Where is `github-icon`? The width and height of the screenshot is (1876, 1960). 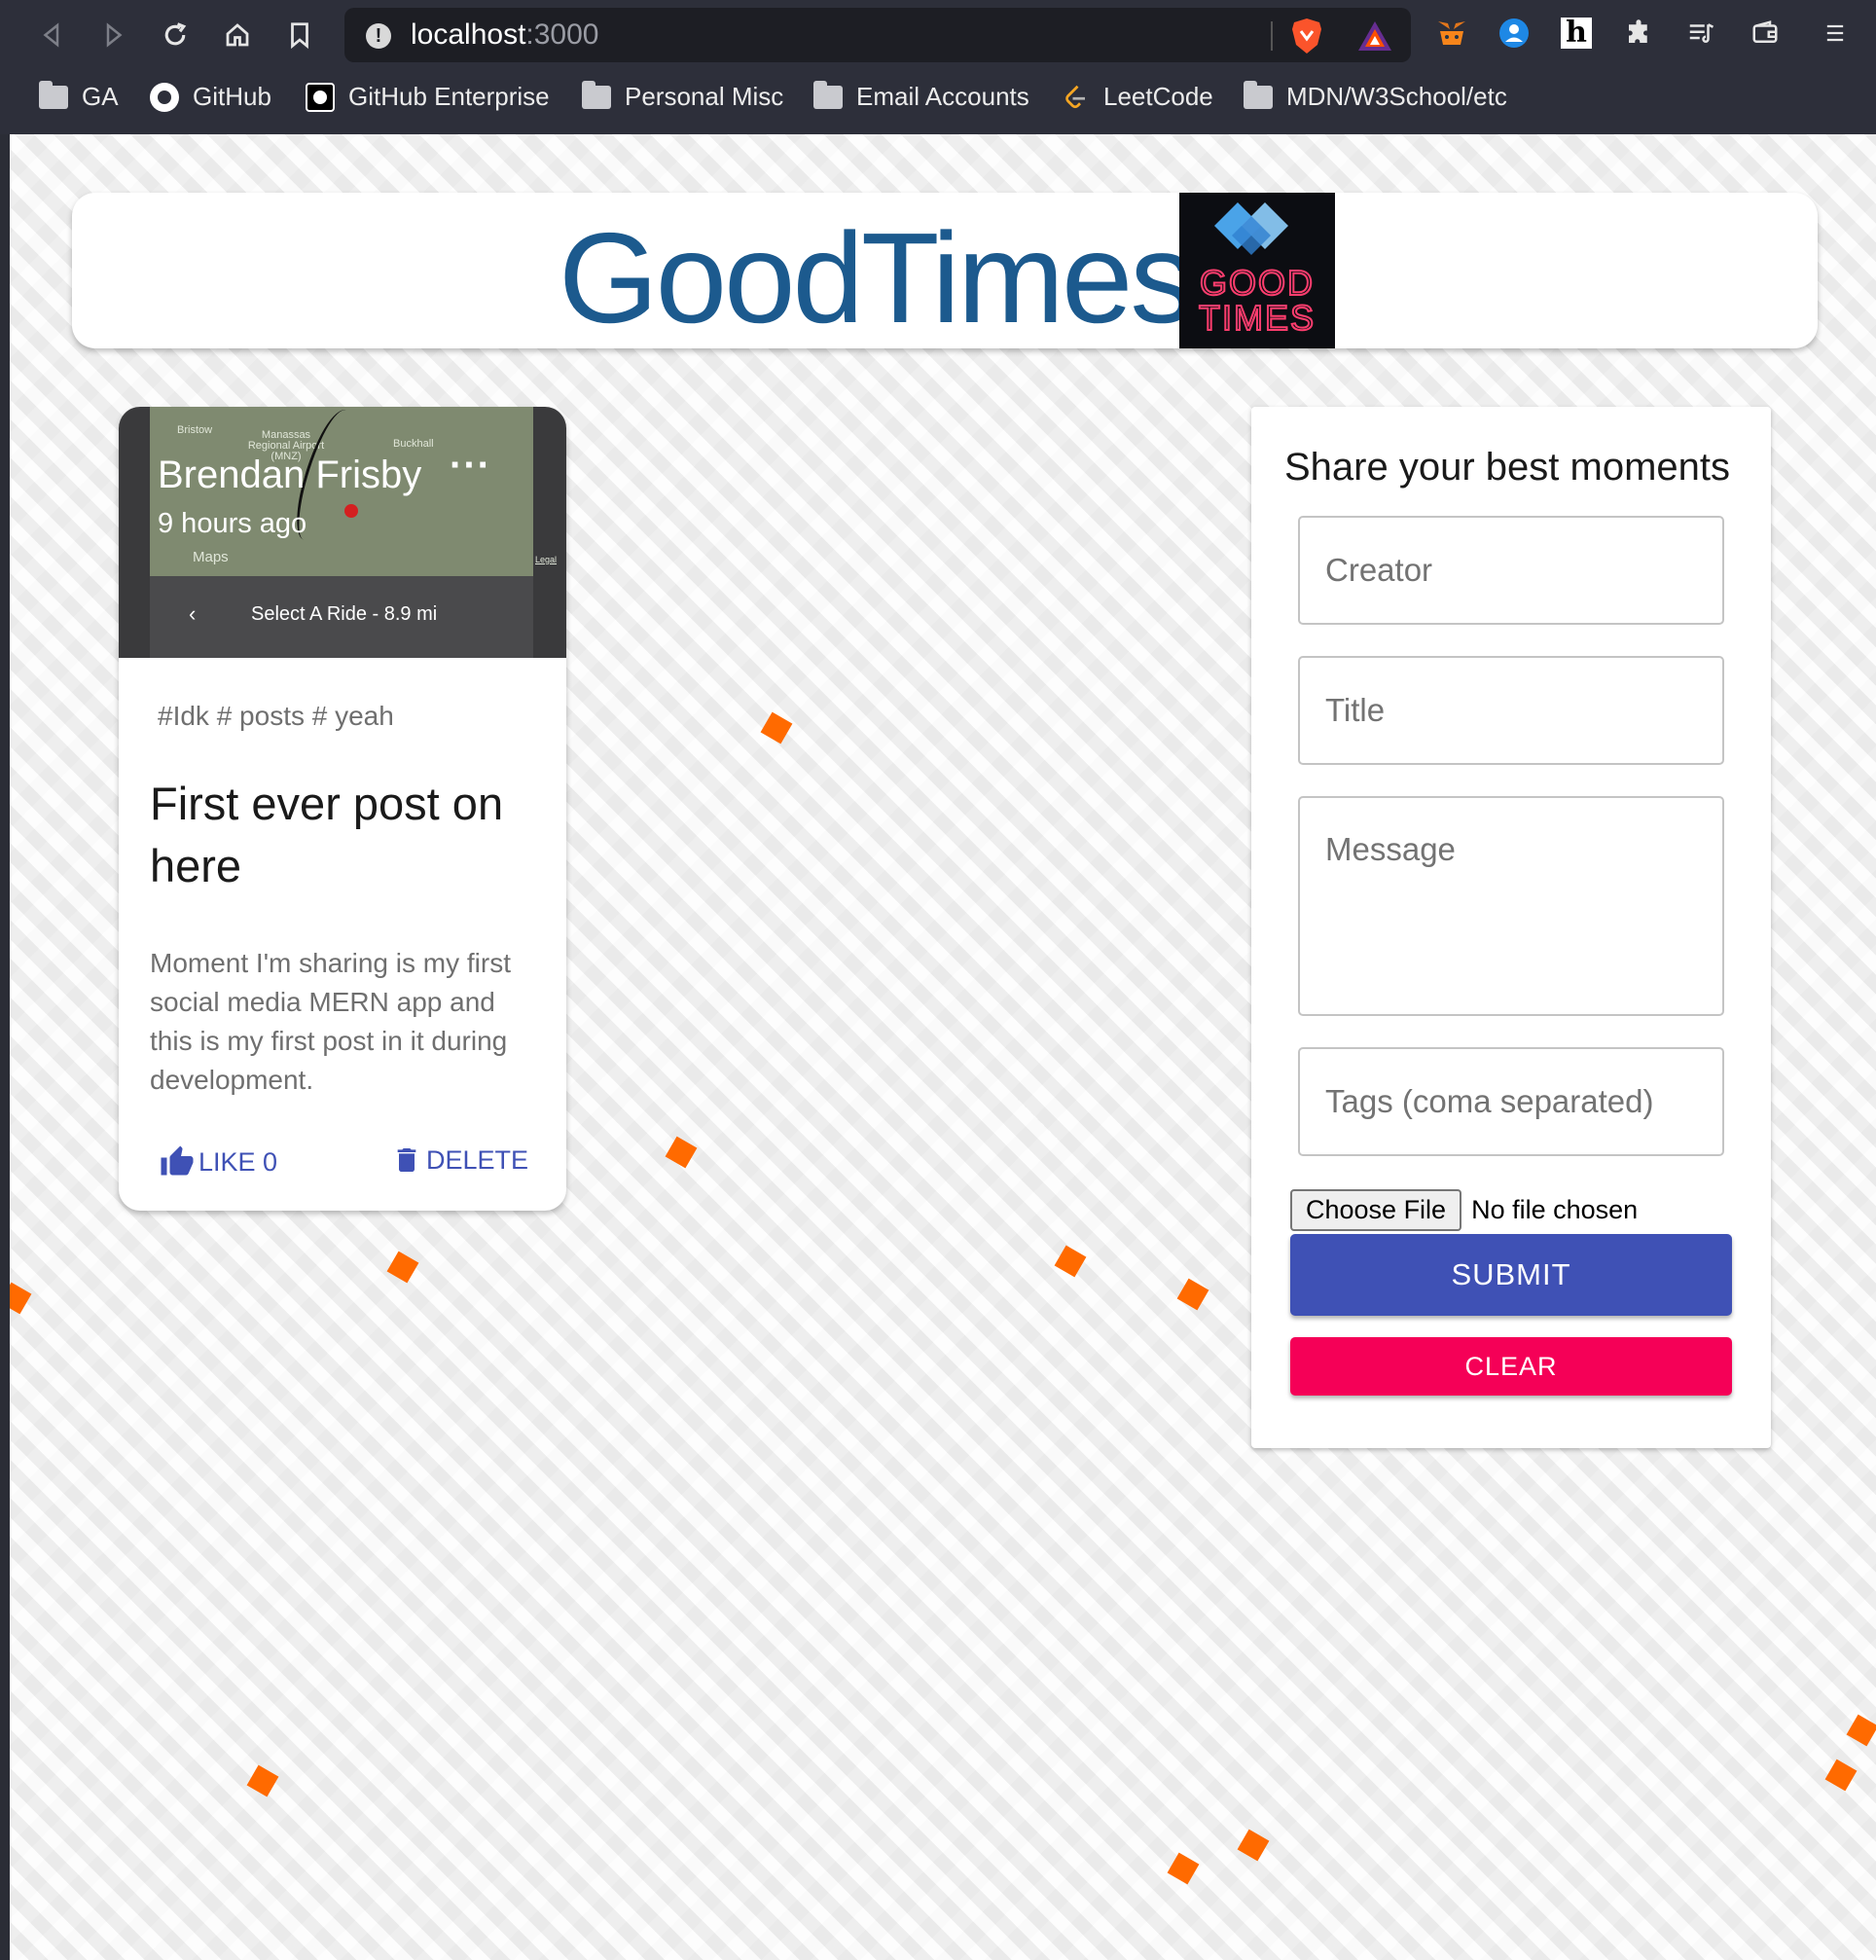
github-icon is located at coordinates (164, 97).